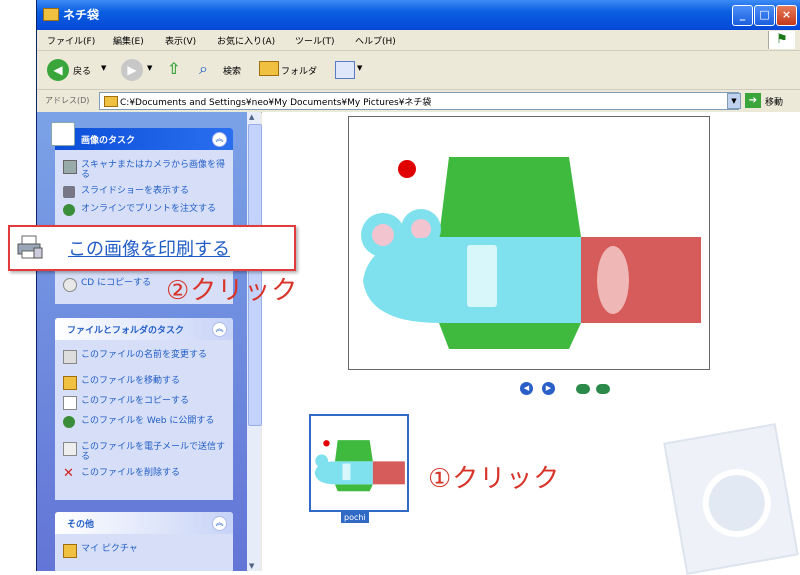 The width and height of the screenshot is (800, 575). Describe the element at coordinates (418, 15) in the screenshot. I see `title-bar: ネチ袋 _ □ ×` at that location.